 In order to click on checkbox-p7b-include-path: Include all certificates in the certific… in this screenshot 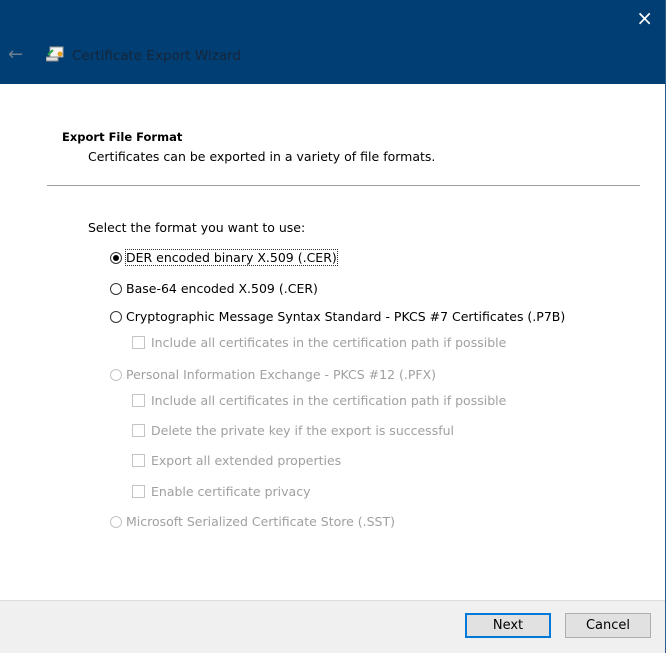, I will do `click(319, 342)`.